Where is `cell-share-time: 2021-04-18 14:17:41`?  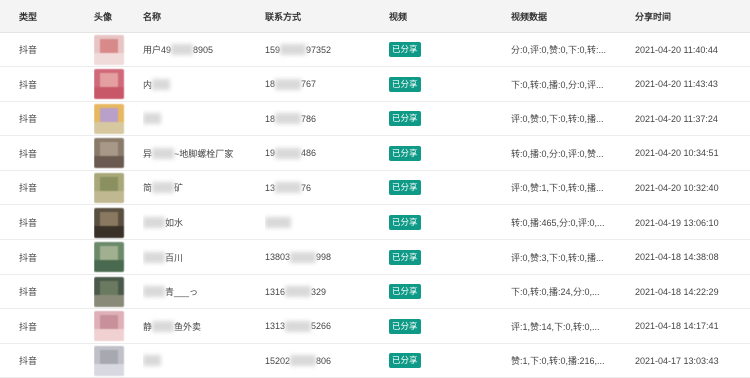 cell-share-time: 2021-04-18 14:17:41 is located at coordinates (677, 326).